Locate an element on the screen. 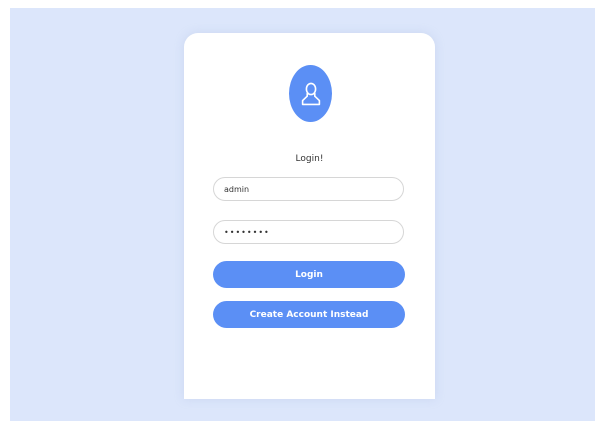 The image size is (597, 423). login-heading: Login! is located at coordinates (309, 159).